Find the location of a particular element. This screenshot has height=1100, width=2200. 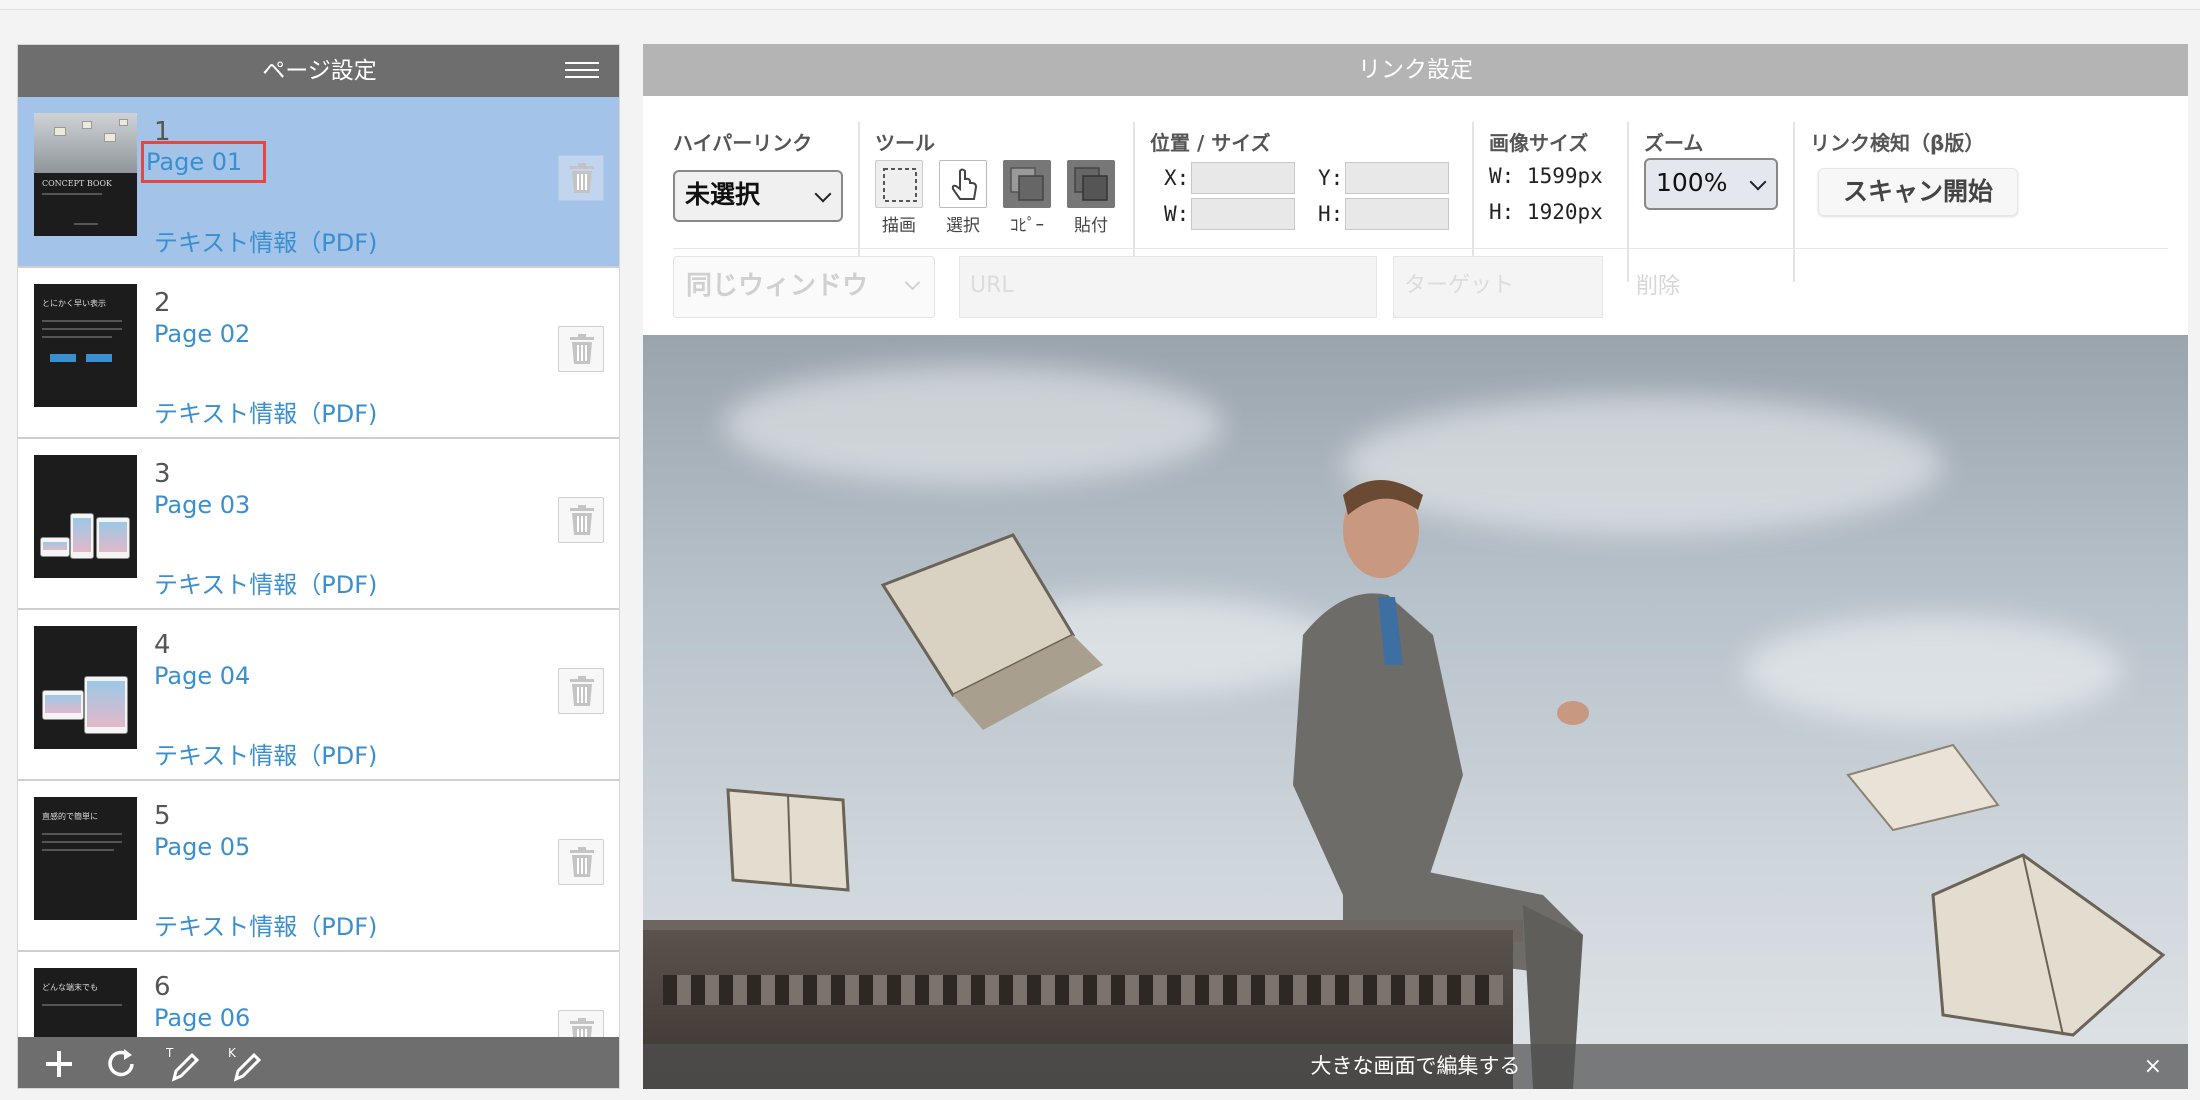

h-label: H: is located at coordinates (1331, 214).